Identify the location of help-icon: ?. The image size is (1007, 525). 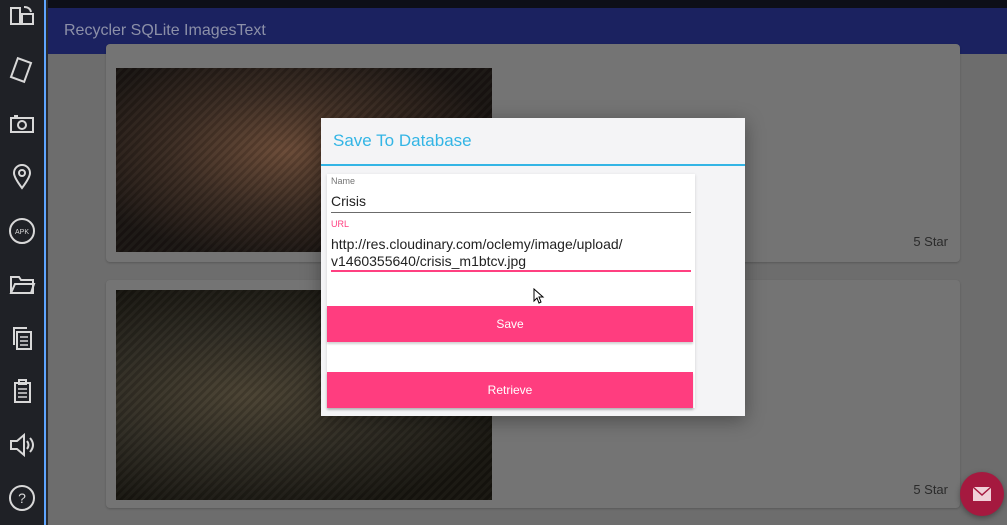
(22, 499).